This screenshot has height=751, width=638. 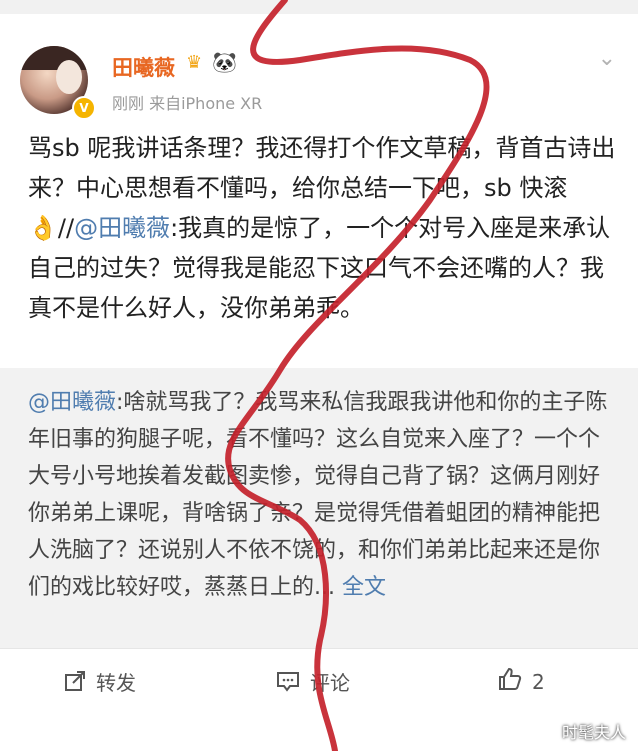 I want to click on panda-icon: 🐼, so click(x=224, y=62).